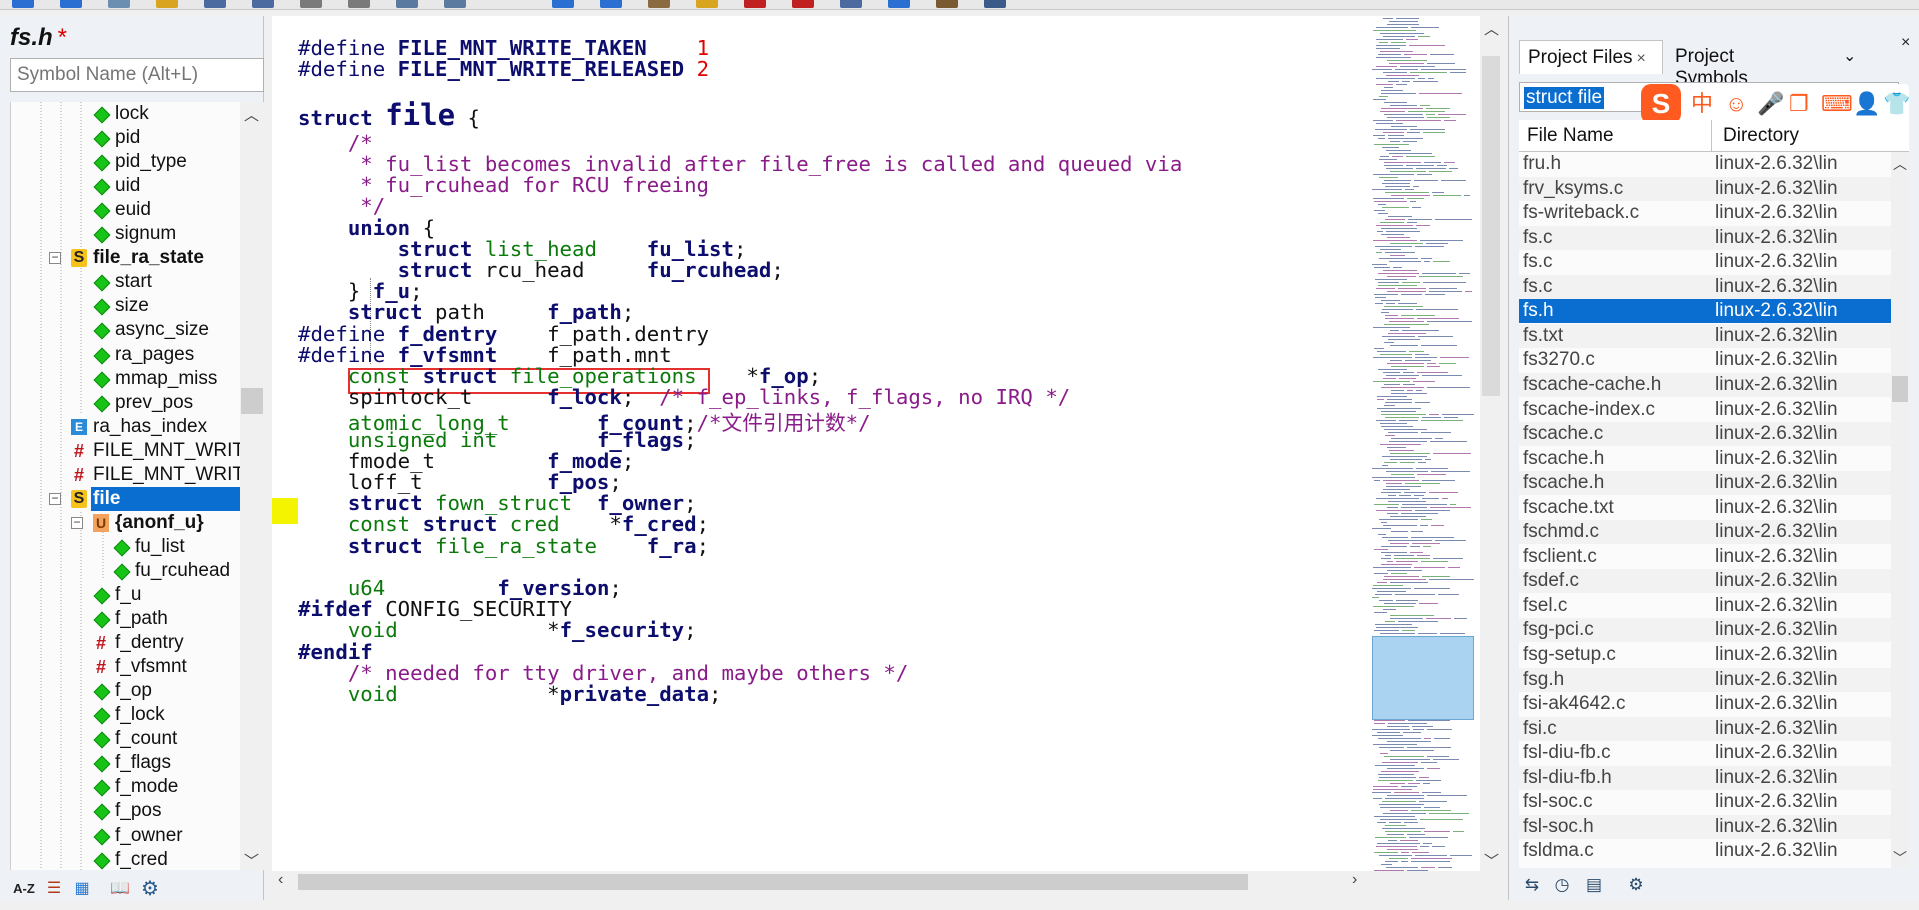 This screenshot has width=1919, height=910. I want to click on file-row: frv_ksyms.c linux-2.6.32\lin, so click(1705, 188).